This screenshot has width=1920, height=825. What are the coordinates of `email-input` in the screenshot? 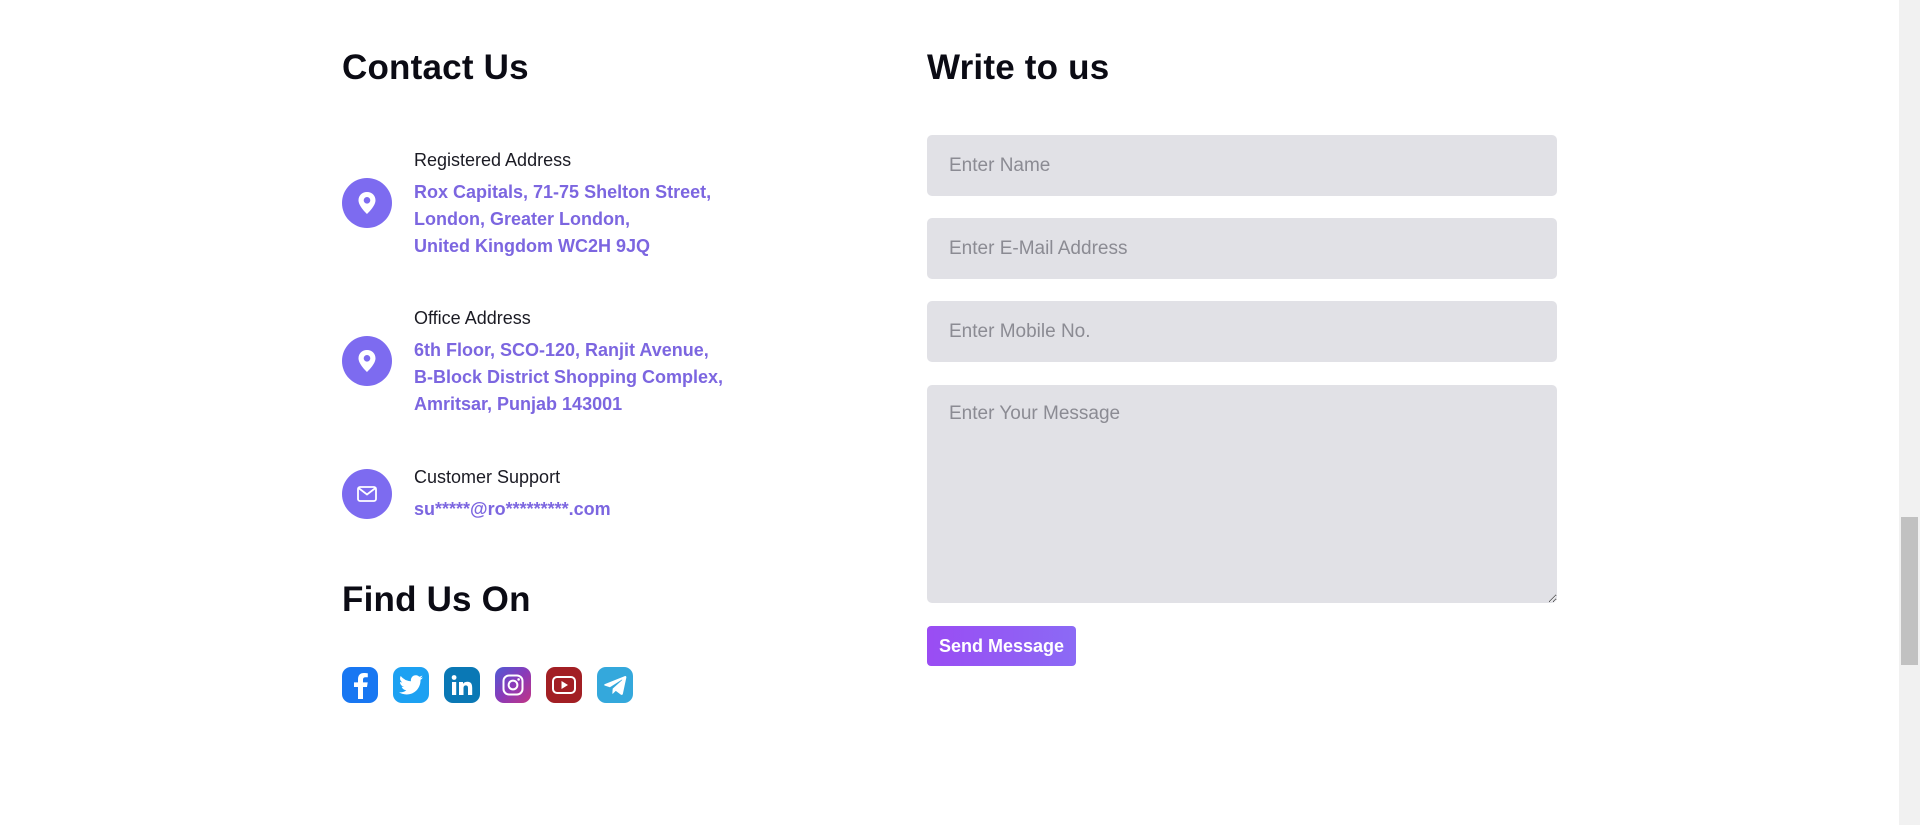 It's located at (1242, 248).